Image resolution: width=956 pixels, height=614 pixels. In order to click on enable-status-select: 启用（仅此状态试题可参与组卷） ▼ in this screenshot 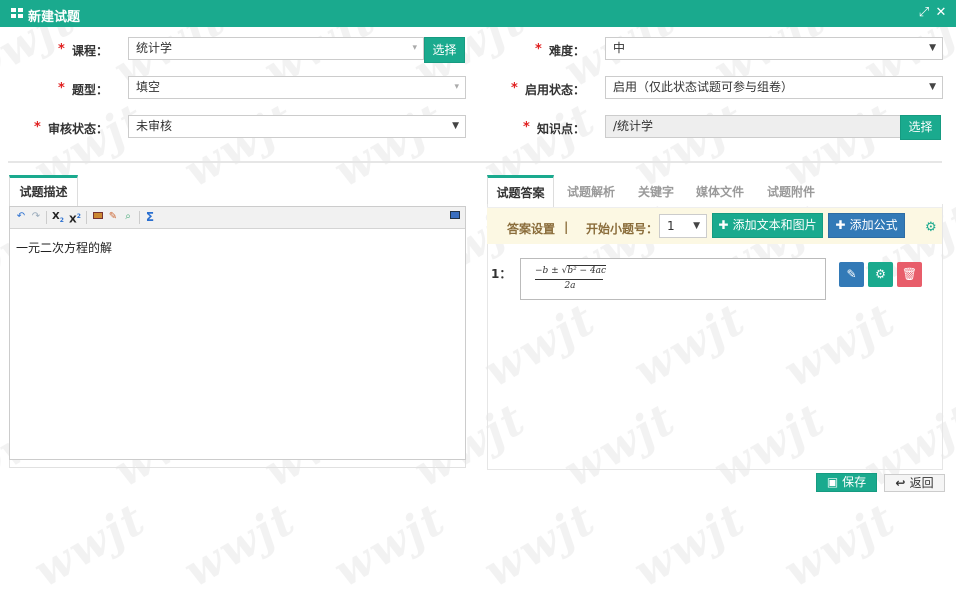, I will do `click(774, 87)`.